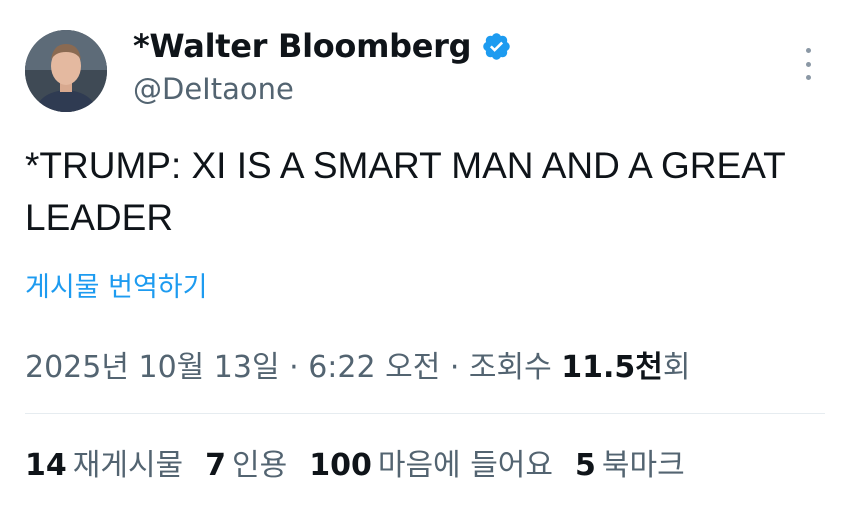 The width and height of the screenshot is (850, 507). Describe the element at coordinates (260, 465) in the screenshot. I see `quotes-label: 인용` at that location.